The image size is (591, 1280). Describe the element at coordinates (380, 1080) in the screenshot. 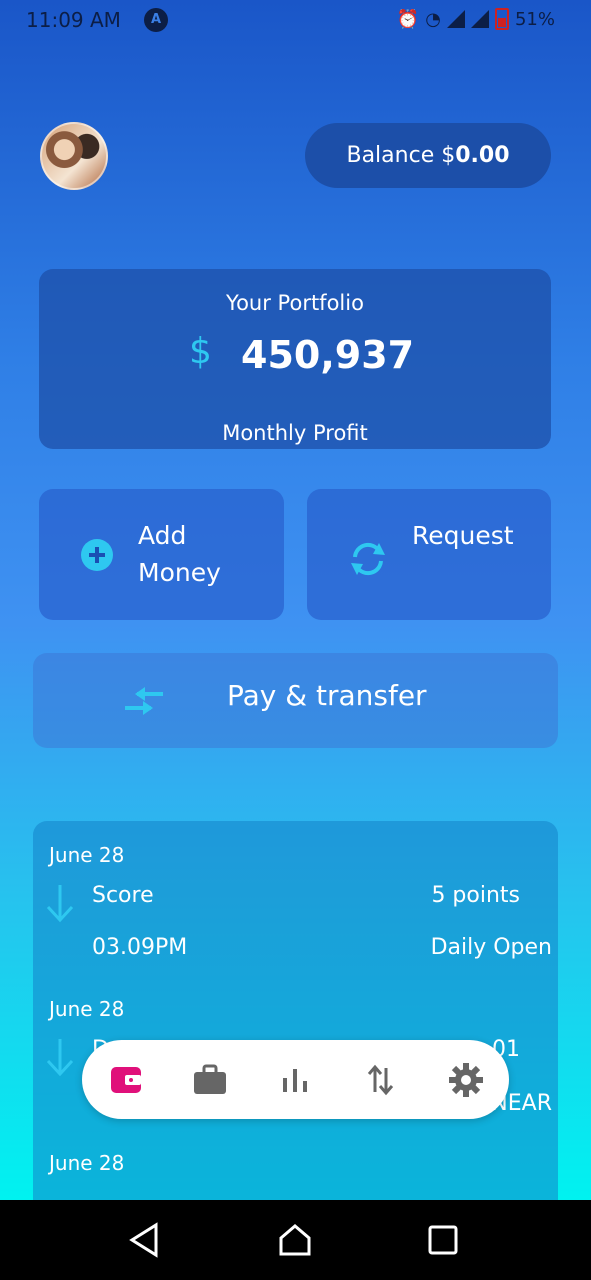

I see `transfer-arrows-icon` at that location.